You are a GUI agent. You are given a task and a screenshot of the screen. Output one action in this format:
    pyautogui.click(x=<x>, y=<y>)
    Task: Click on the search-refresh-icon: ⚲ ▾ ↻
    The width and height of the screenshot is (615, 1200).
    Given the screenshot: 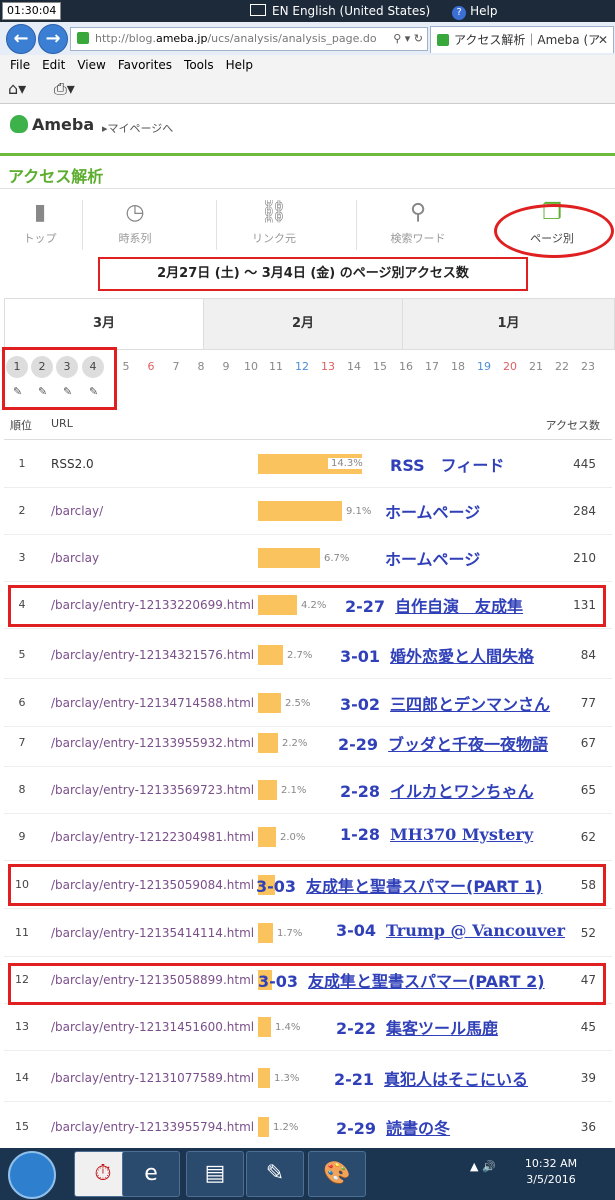 What is the action you would take?
    pyautogui.click(x=408, y=39)
    